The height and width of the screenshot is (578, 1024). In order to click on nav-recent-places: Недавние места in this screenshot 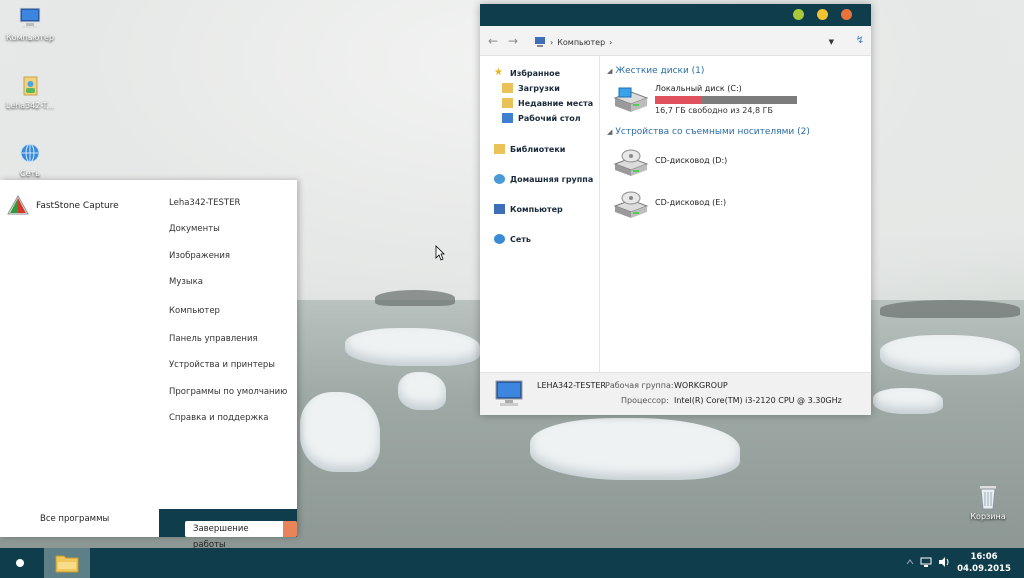, I will do `click(547, 103)`.